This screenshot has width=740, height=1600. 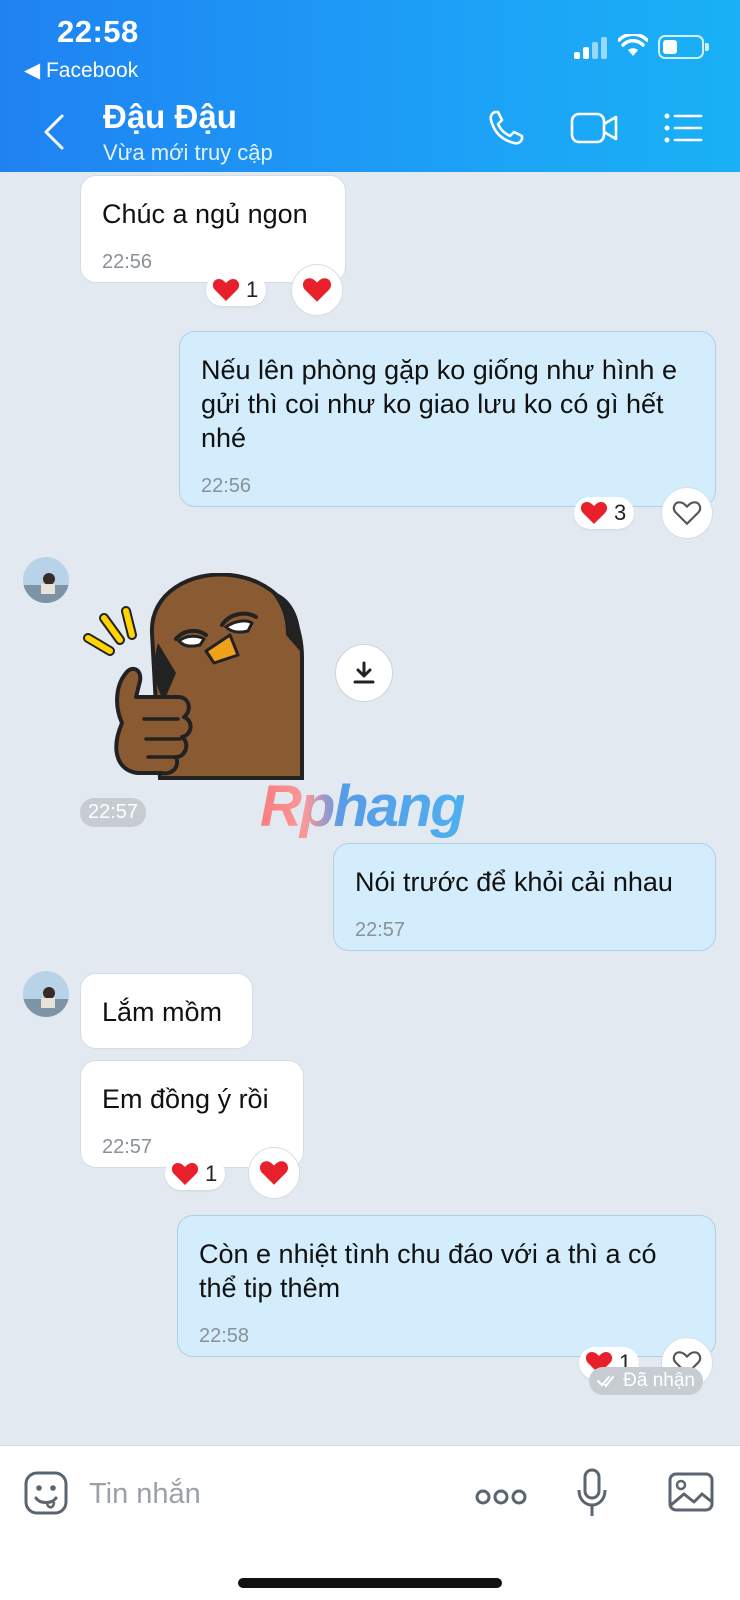 What do you see at coordinates (620, 512) in the screenshot?
I see `reaction-count-value: 3` at bounding box center [620, 512].